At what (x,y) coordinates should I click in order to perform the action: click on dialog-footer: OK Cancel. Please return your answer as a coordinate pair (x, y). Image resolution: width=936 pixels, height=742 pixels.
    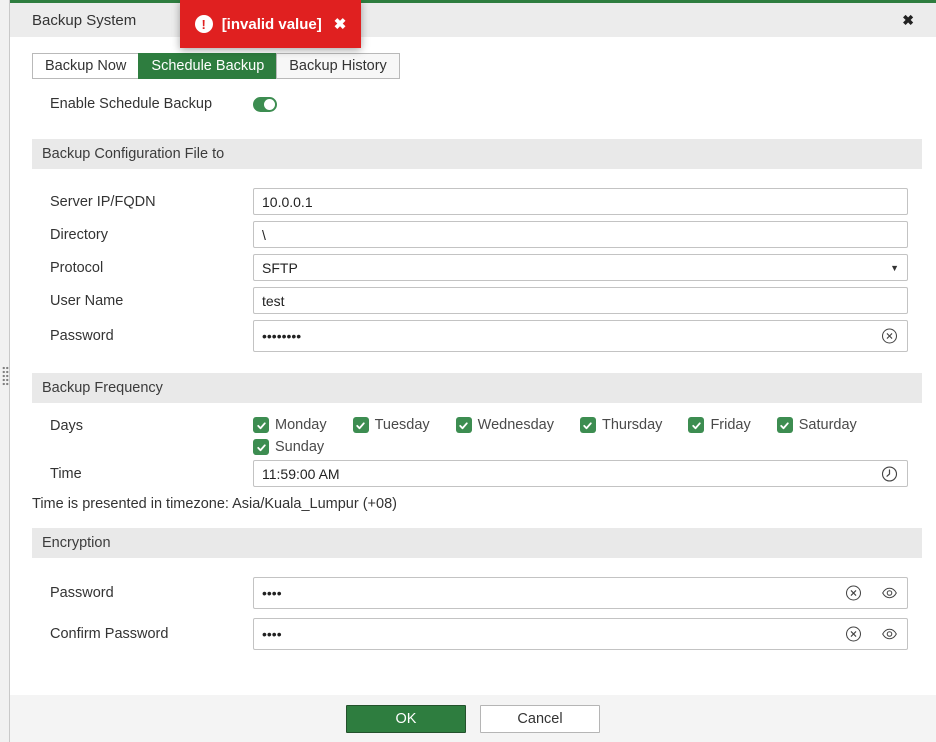
    Looking at the image, I should click on (473, 718).